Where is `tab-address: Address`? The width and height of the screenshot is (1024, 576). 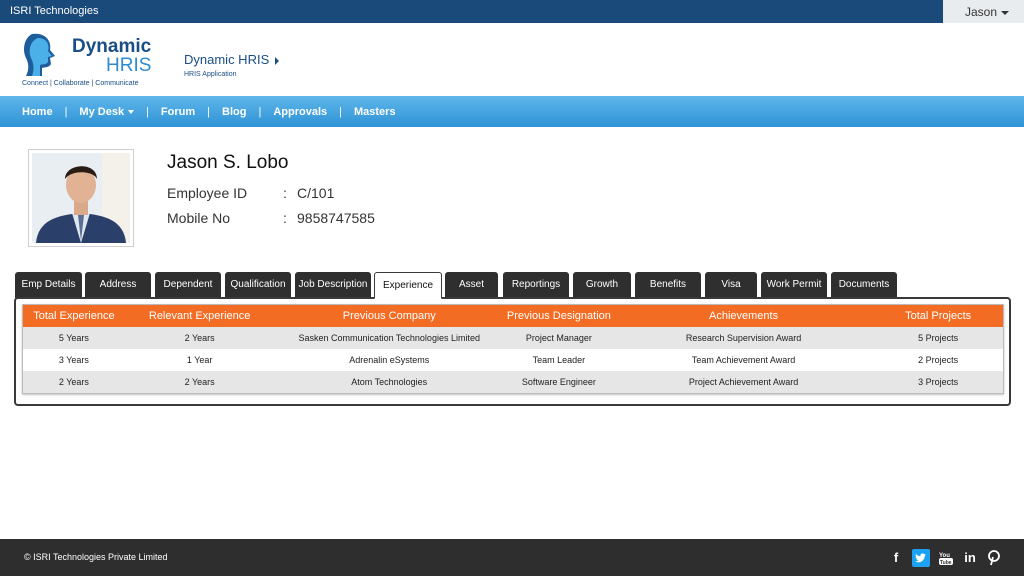 tab-address: Address is located at coordinates (118, 285).